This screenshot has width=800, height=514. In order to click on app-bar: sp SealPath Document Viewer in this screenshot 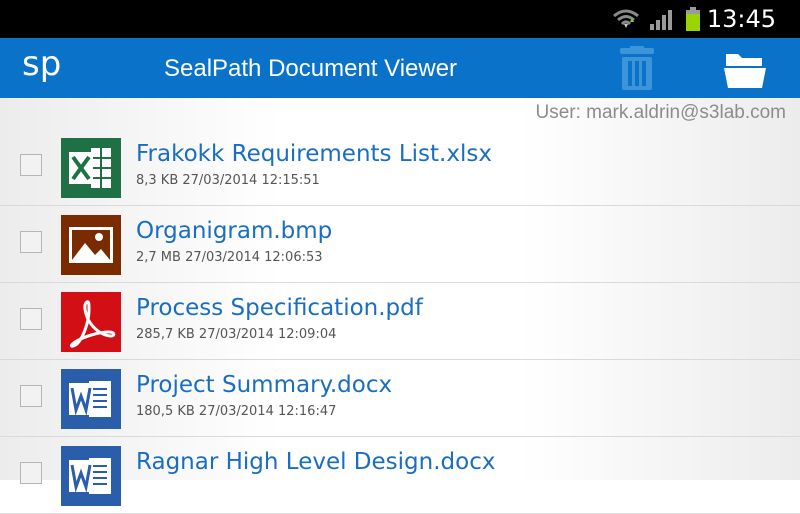, I will do `click(400, 68)`.